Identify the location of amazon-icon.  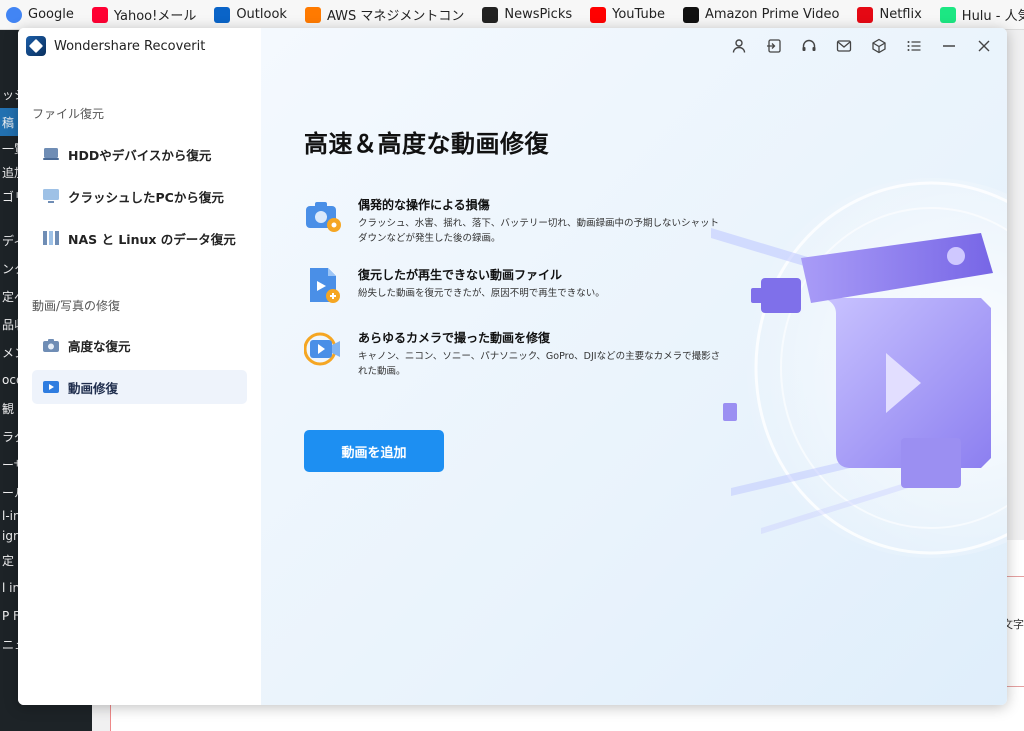
(691, 14).